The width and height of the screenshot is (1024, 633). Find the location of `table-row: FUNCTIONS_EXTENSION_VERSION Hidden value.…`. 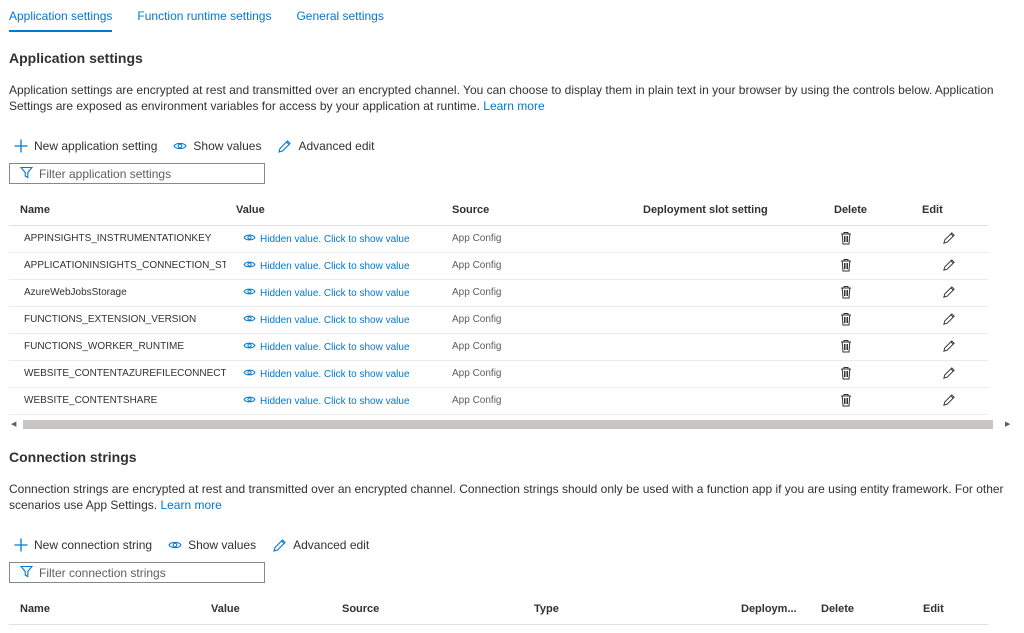

table-row: FUNCTIONS_EXTENSION_VERSION Hidden value.… is located at coordinates (498, 320).